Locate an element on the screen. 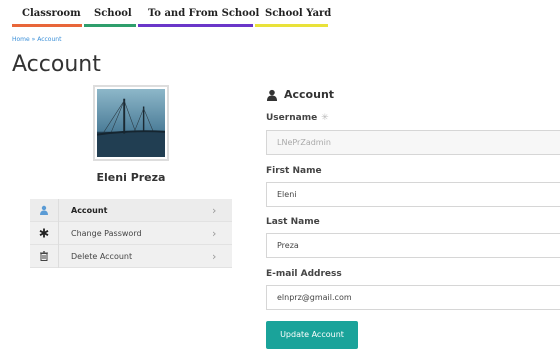 The height and width of the screenshot is (349, 560). first-name-label: First Name is located at coordinates (294, 171).